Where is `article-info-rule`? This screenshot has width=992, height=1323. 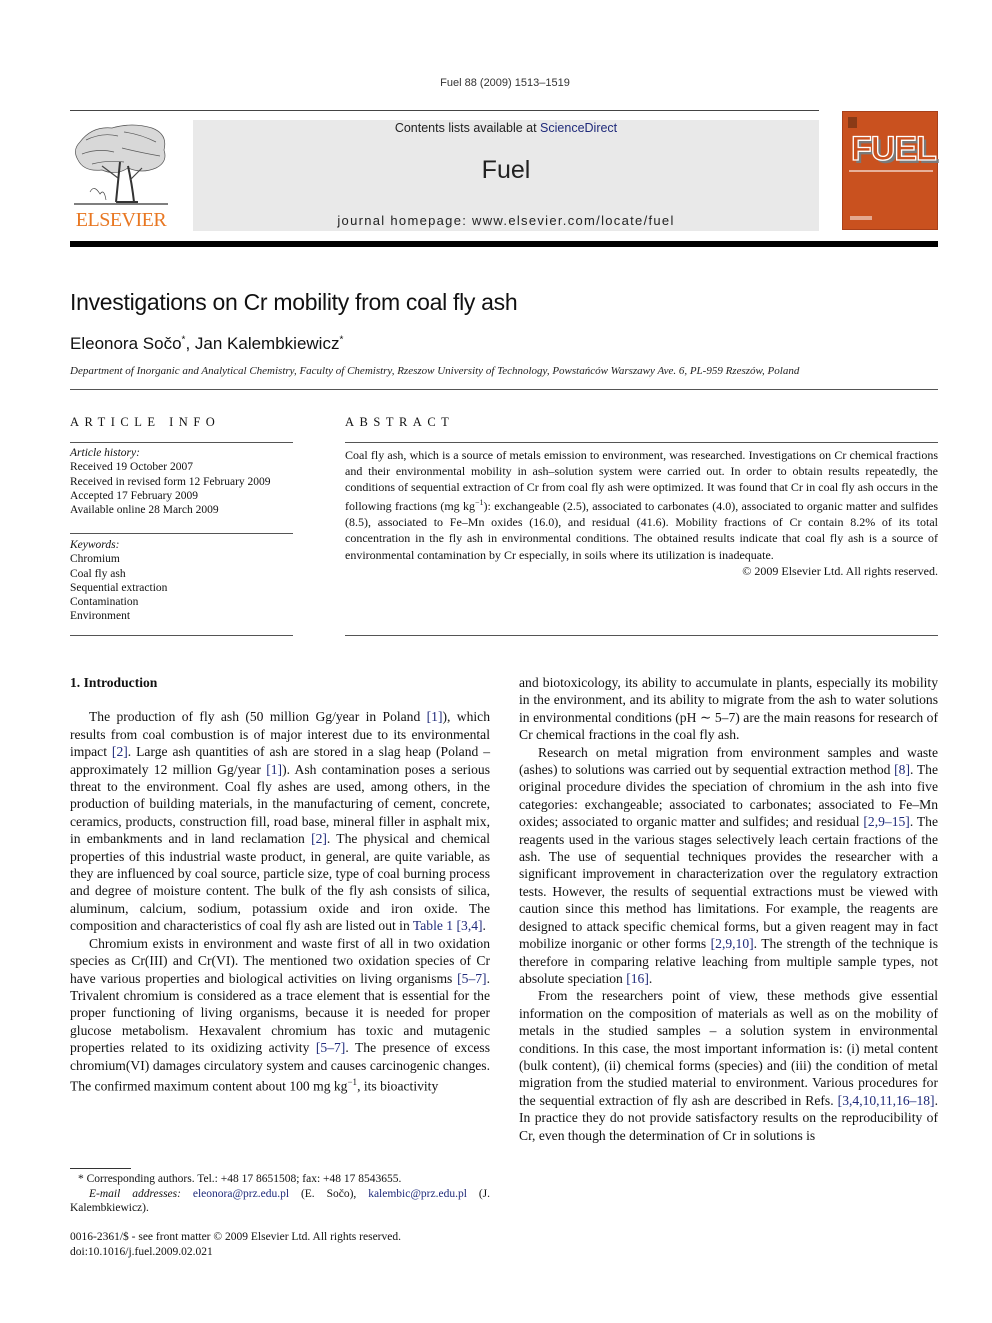 article-info-rule is located at coordinates (181, 442).